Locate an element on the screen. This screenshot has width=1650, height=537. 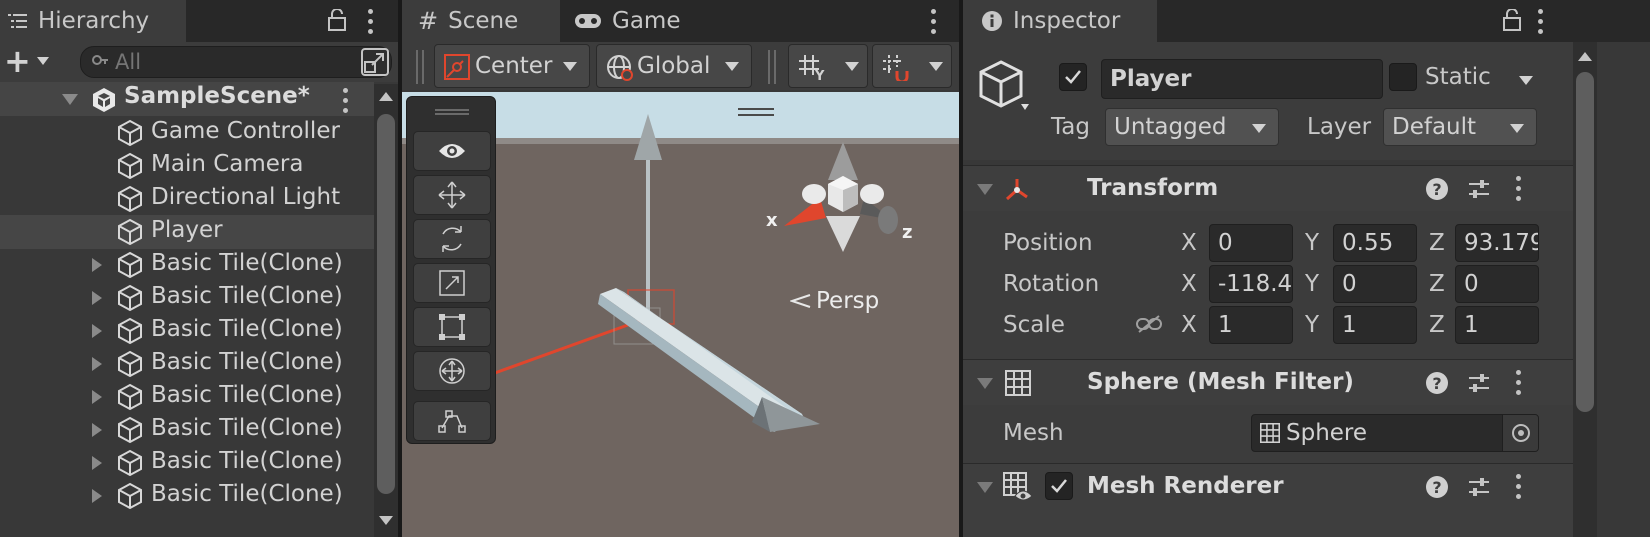
transform-header: Transform ? is located at coordinates (1268, 188).